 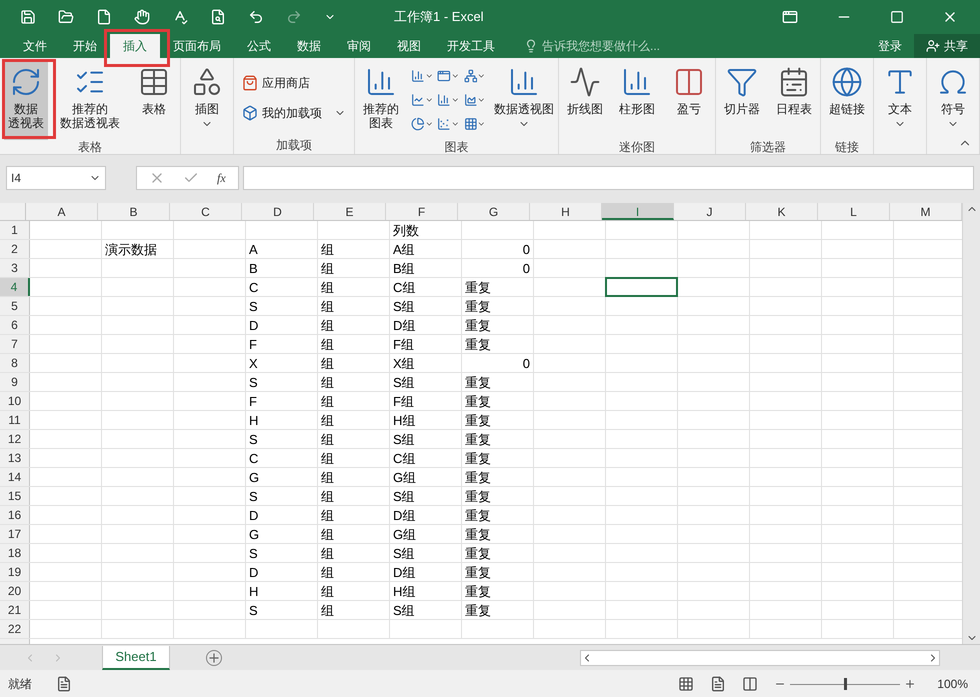 I want to click on row-header: 5, so click(x=15, y=306).